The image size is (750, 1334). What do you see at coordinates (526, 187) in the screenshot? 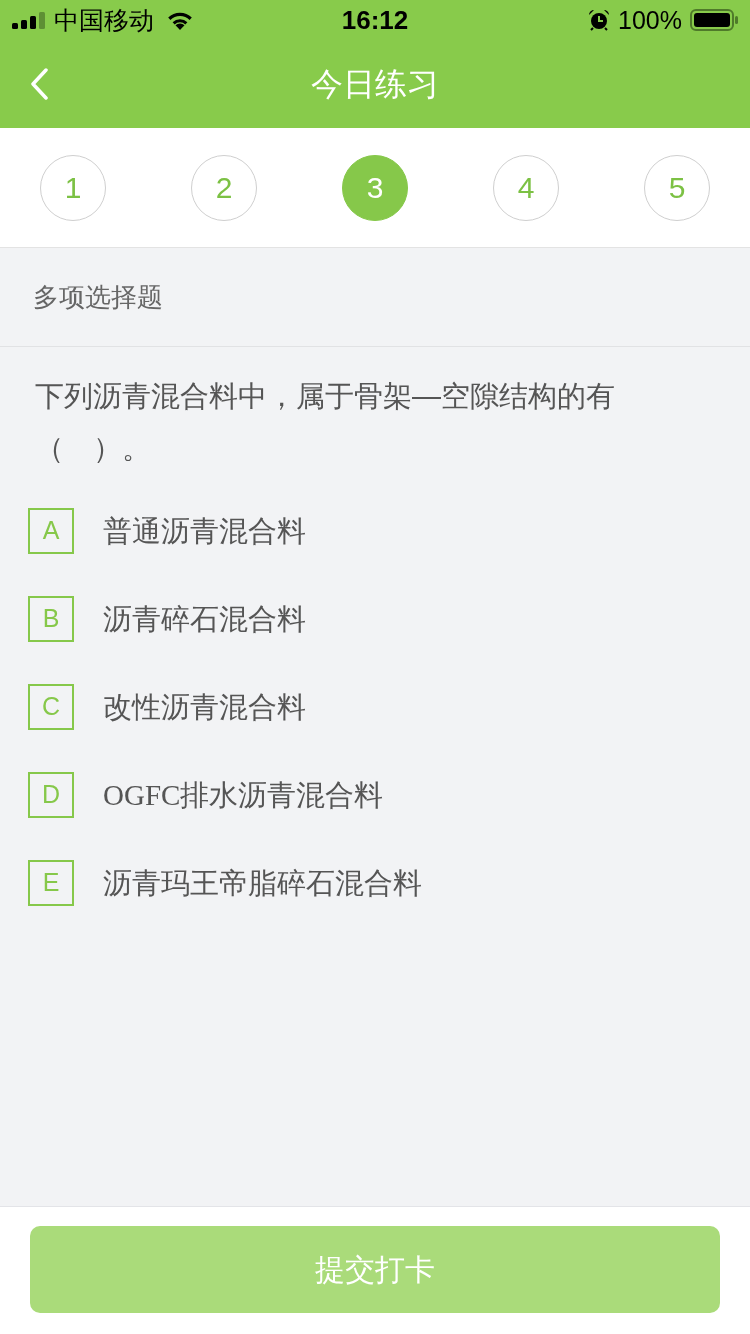
I see `question-number-tab: 4` at bounding box center [526, 187].